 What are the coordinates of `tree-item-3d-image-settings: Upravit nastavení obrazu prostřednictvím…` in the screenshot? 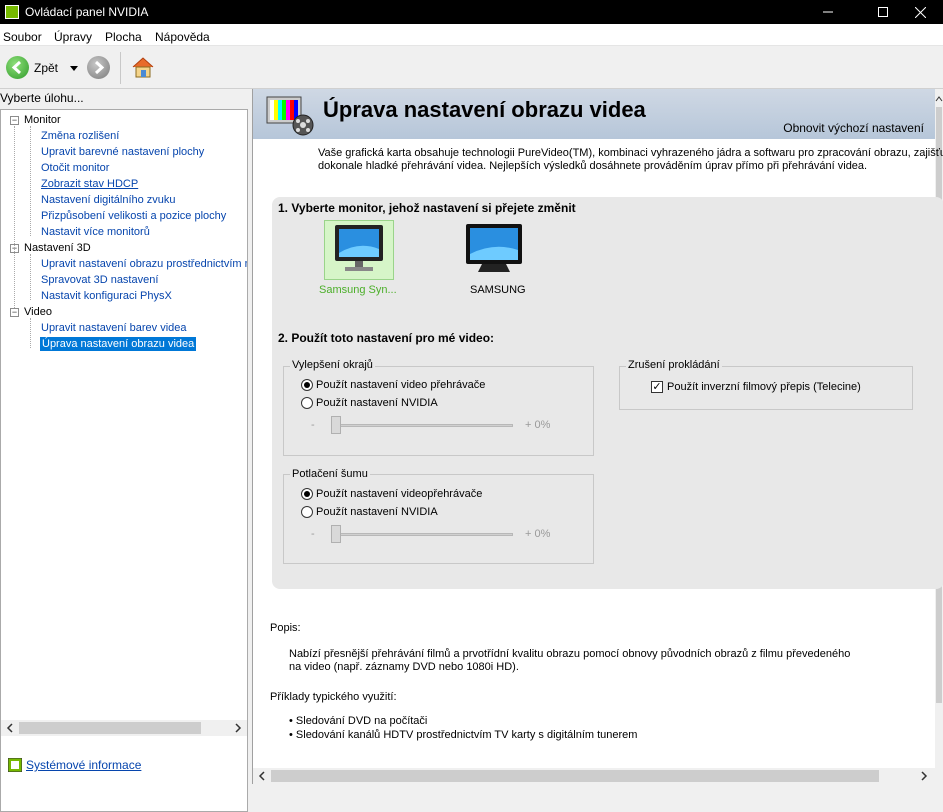 It's located at (144, 264).